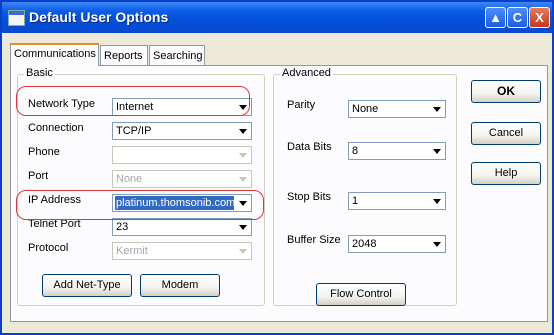 This screenshot has width=554, height=335. I want to click on modem-button: Modem, so click(180, 285).